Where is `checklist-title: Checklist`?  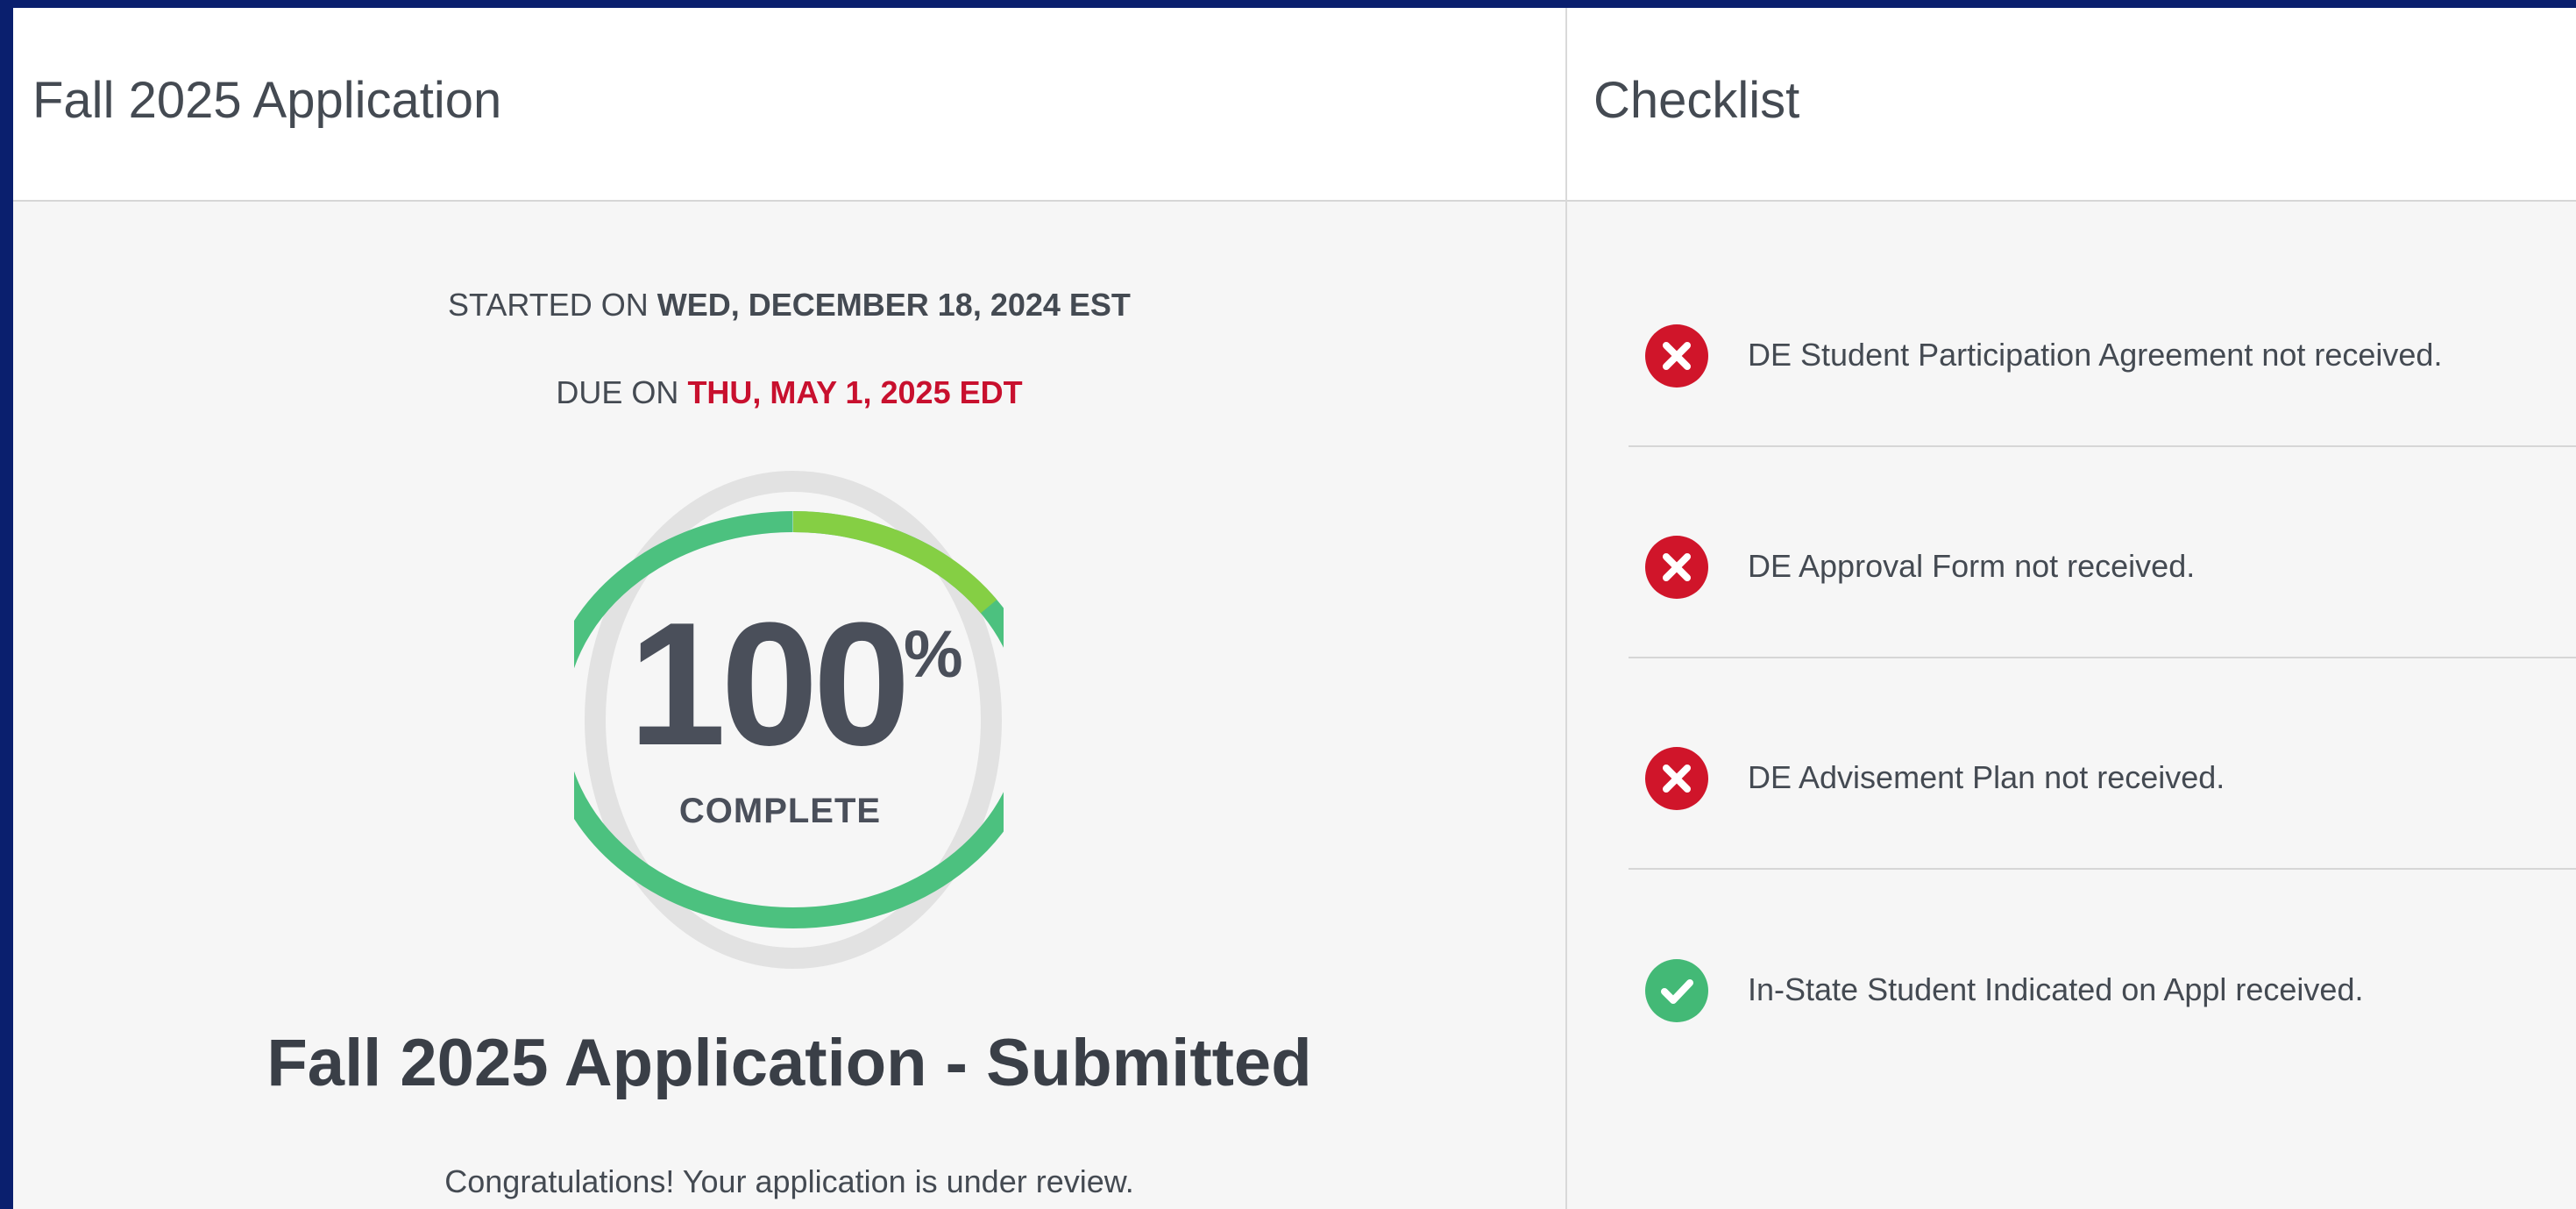
checklist-title: Checklist is located at coordinates (1696, 100).